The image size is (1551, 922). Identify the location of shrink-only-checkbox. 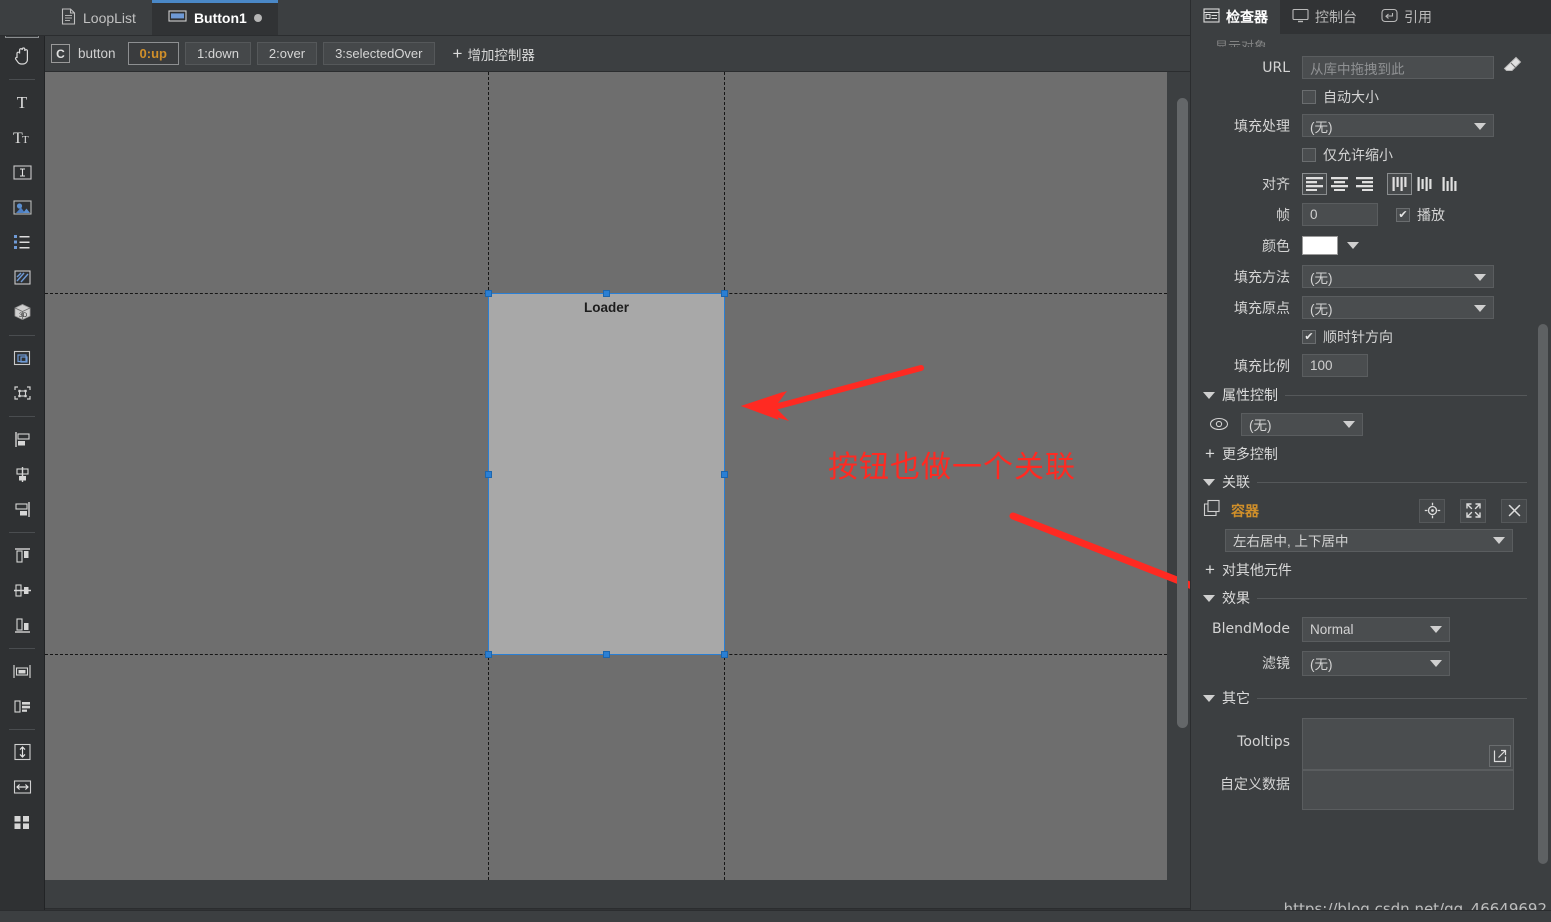
(1309, 154).